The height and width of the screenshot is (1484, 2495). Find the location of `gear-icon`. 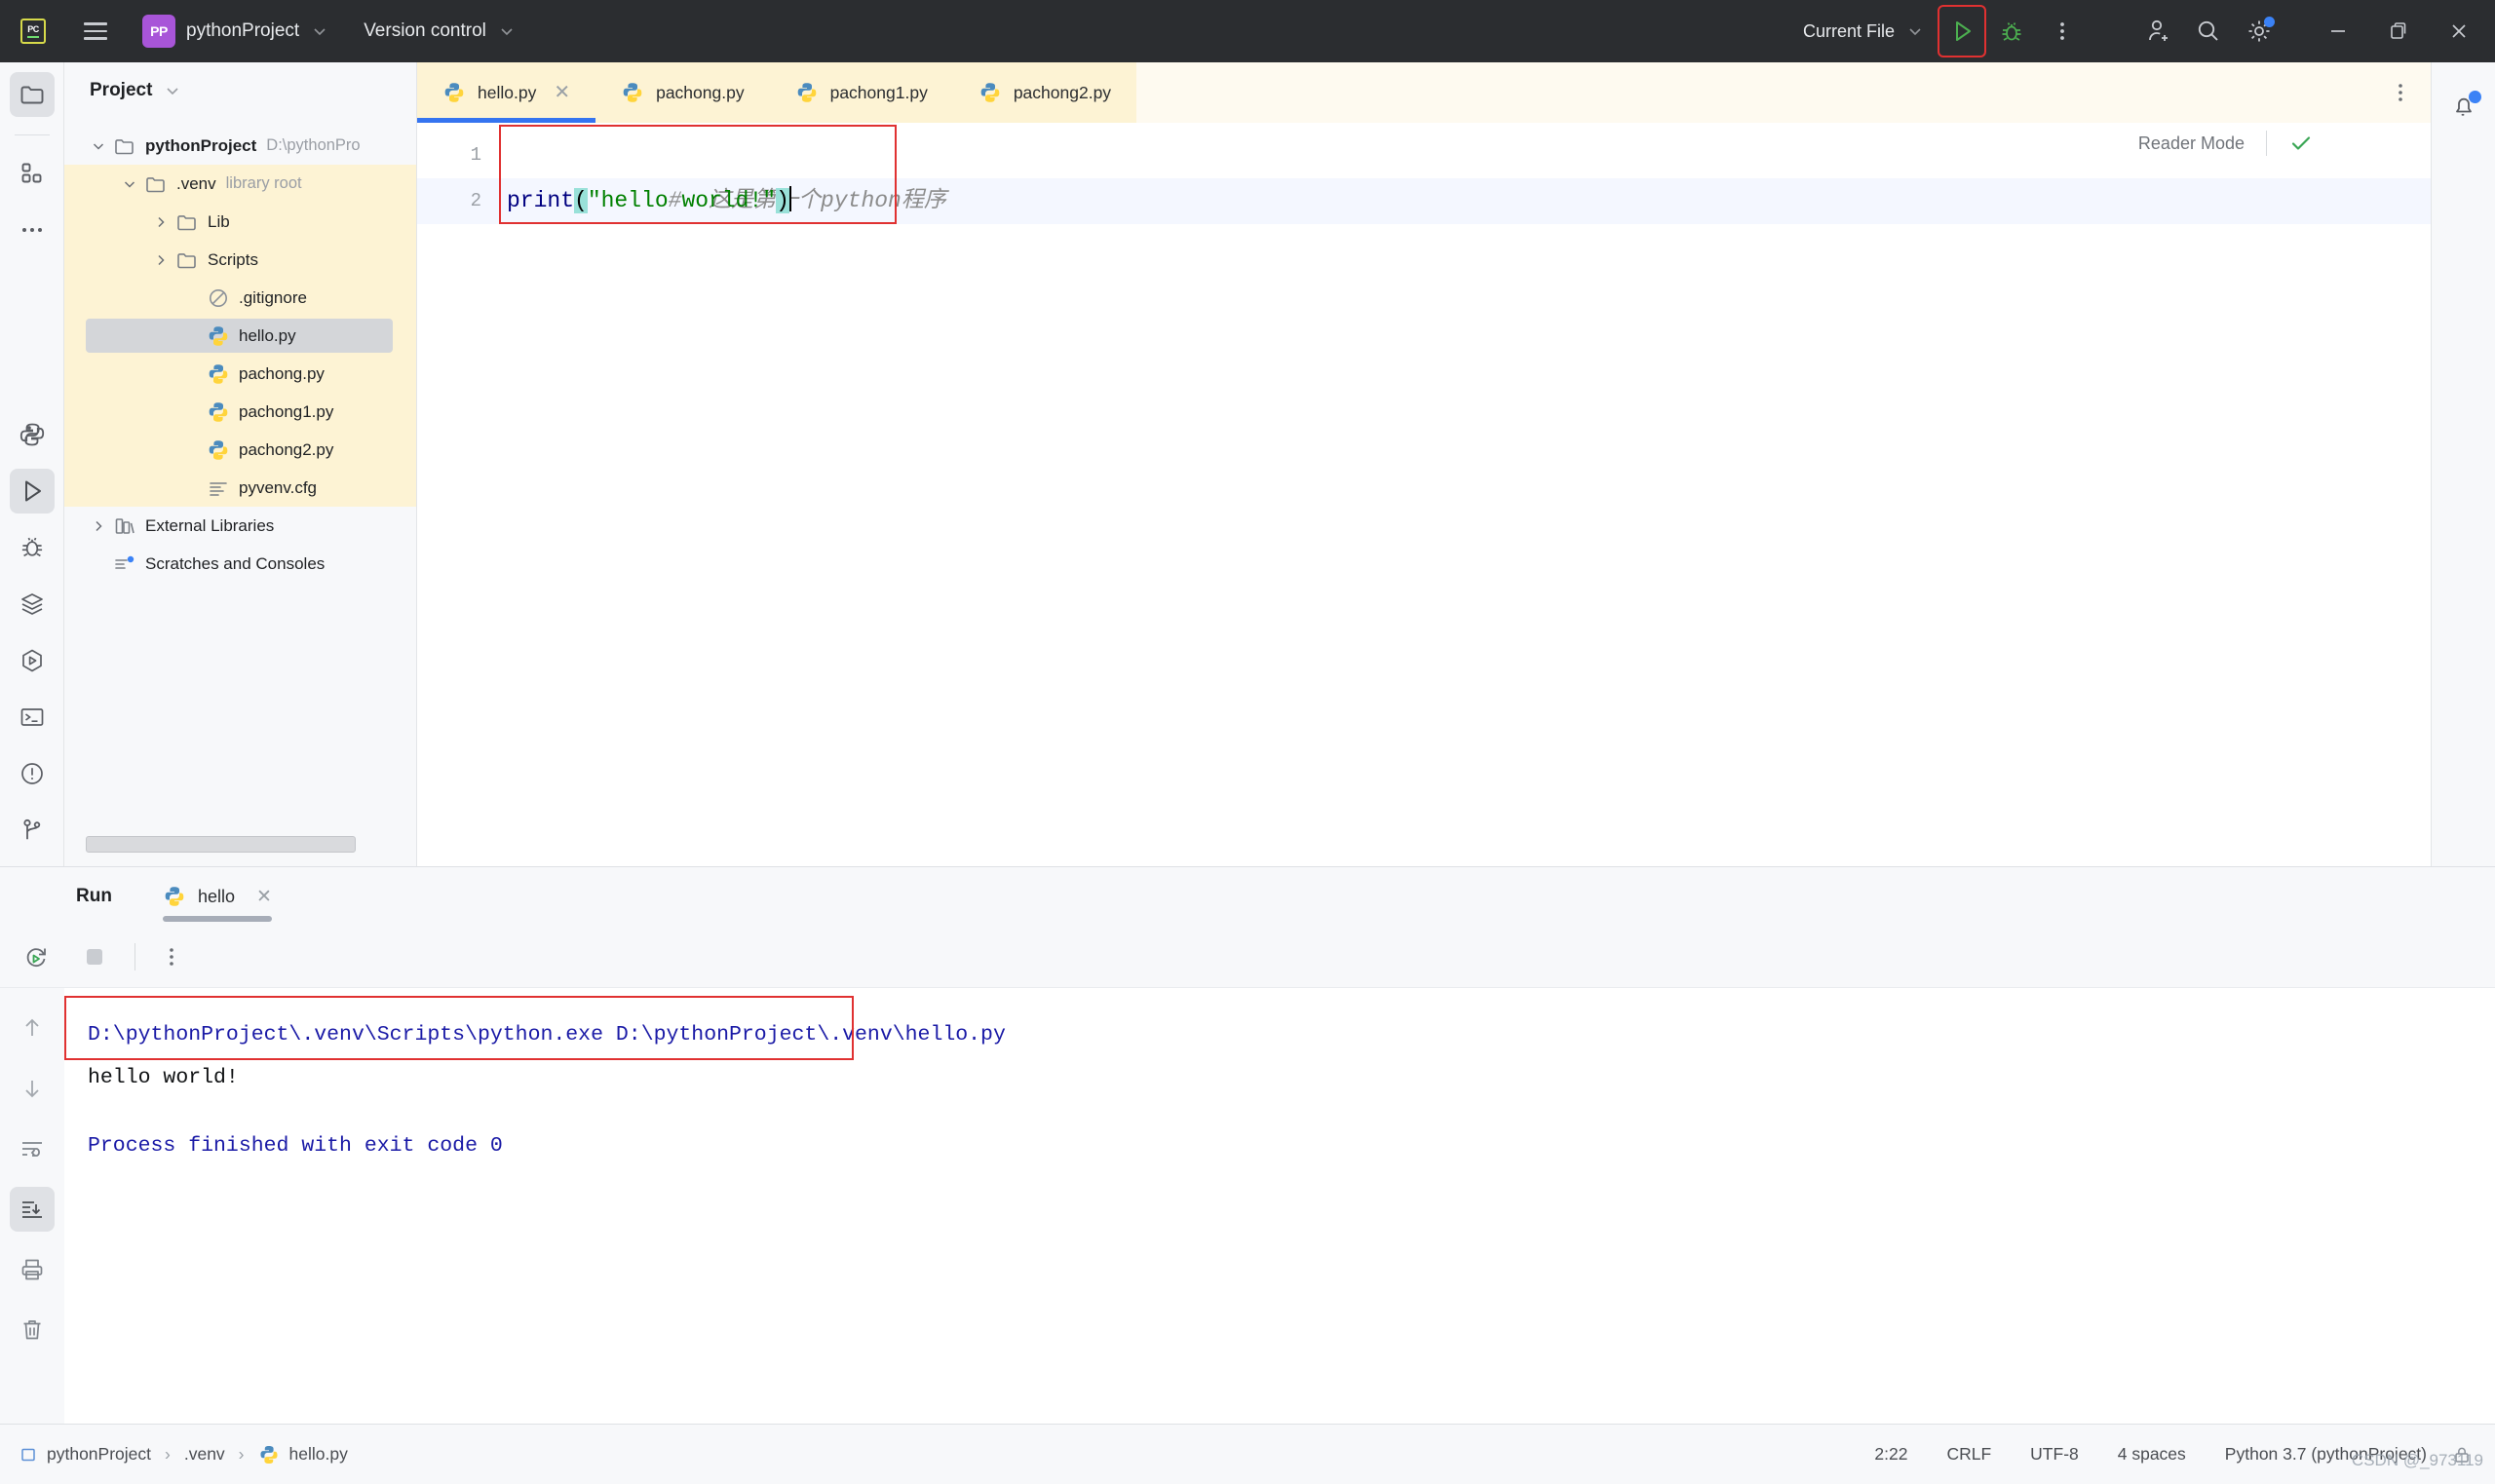

gear-icon is located at coordinates (2259, 31).